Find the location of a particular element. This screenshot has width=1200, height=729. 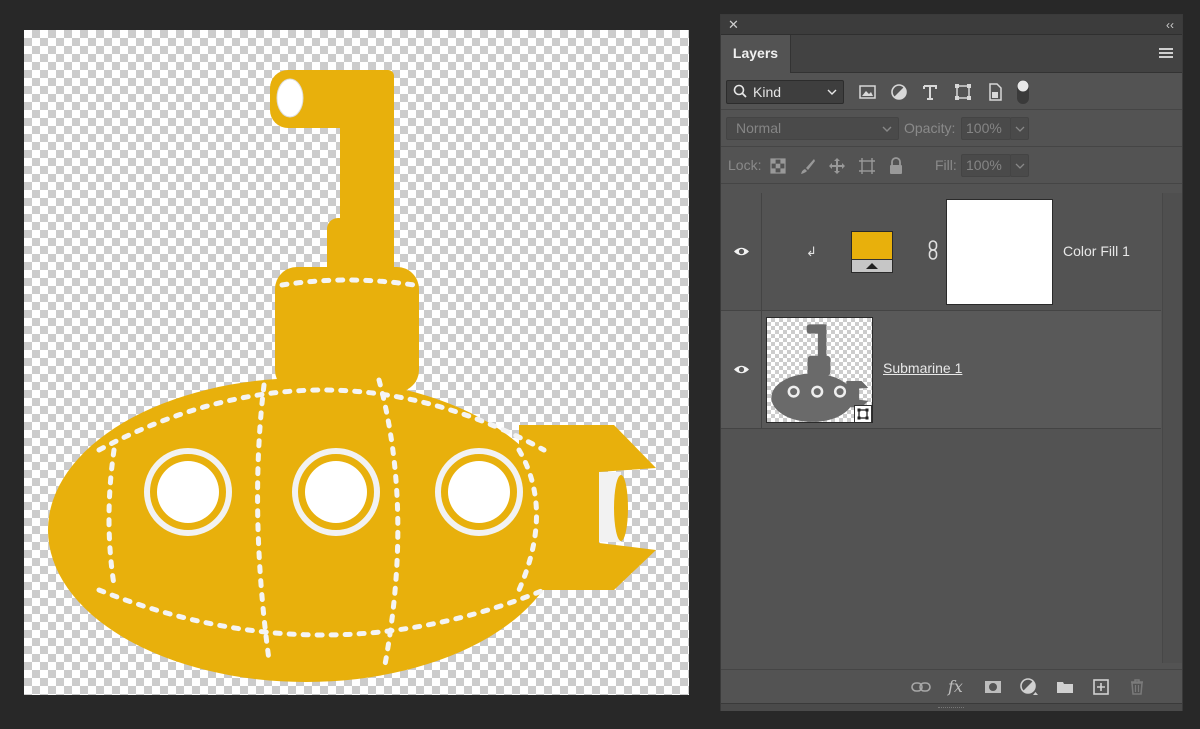

smart-object-filter-icon is located at coordinates (995, 92).